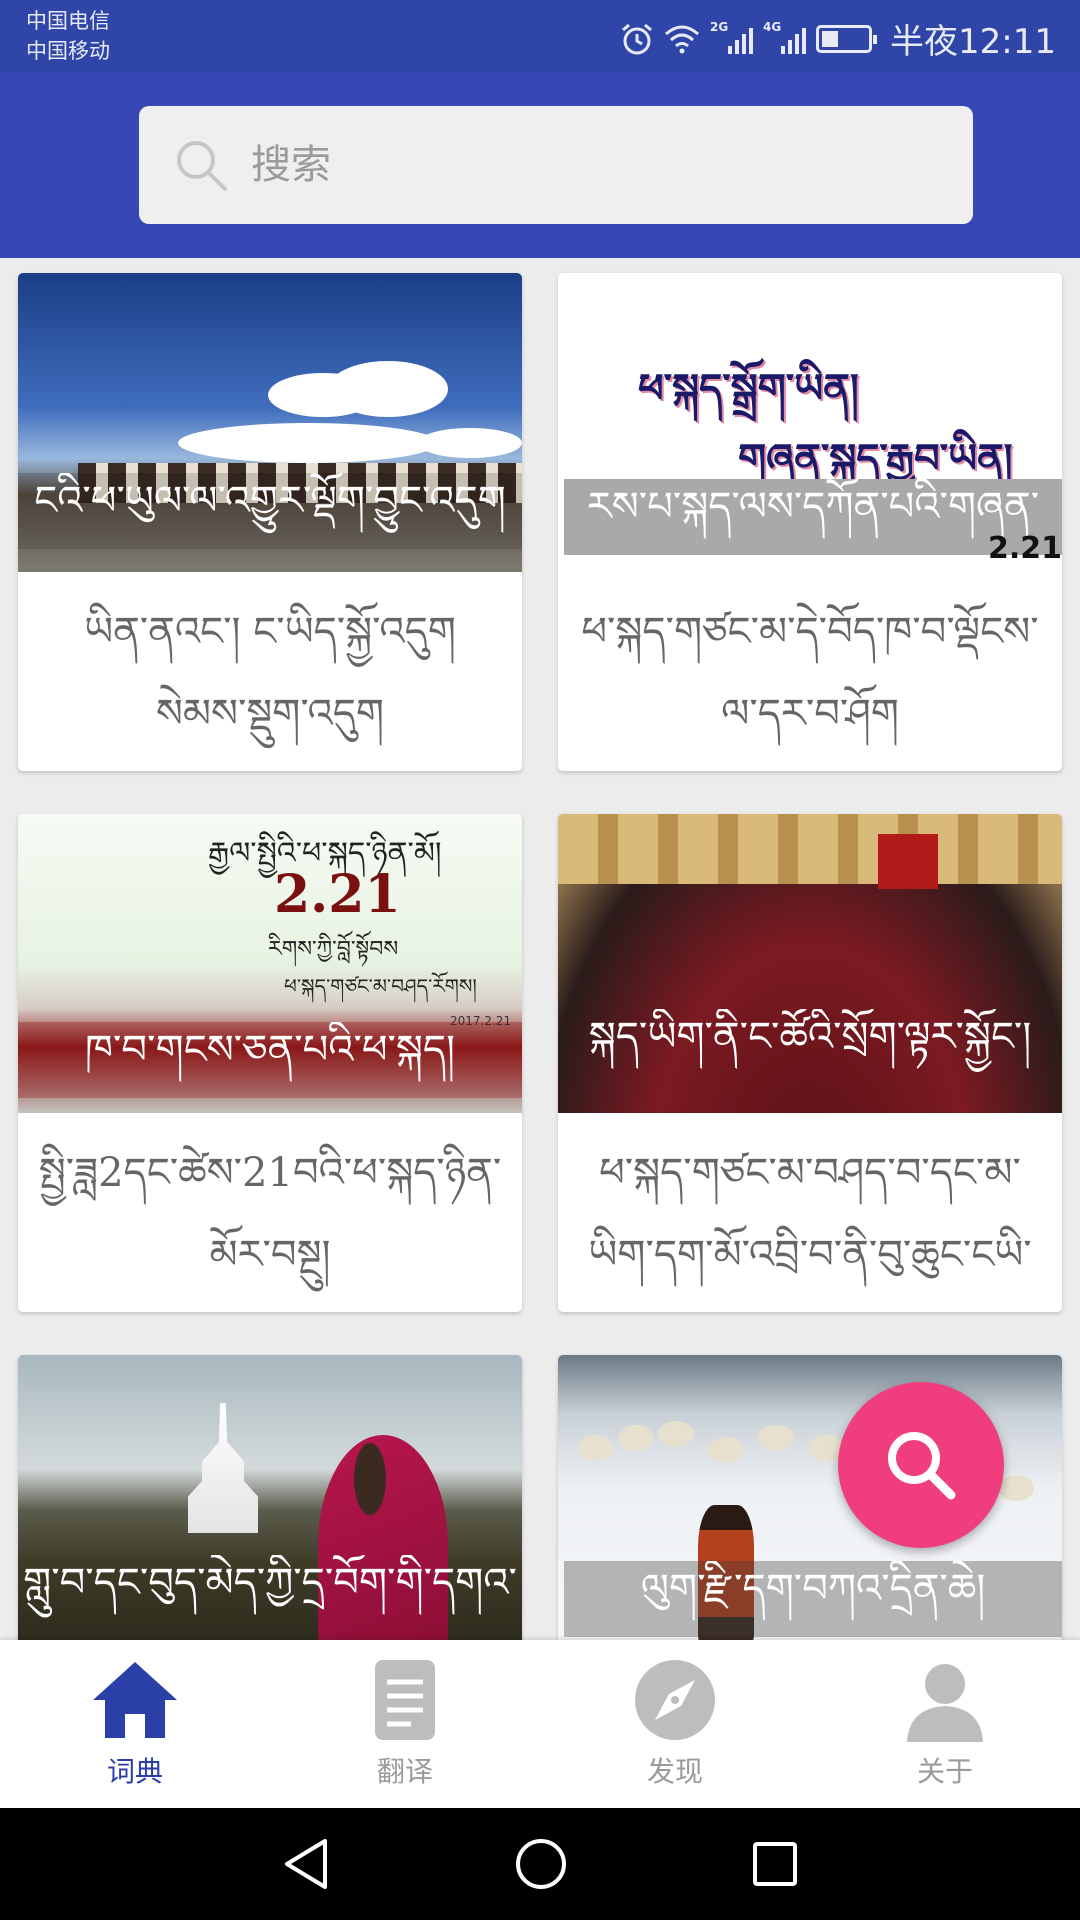 This screenshot has width=1080, height=1920. Describe the element at coordinates (973, 42) in the screenshot. I see `clock: 半夜12:11` at that location.